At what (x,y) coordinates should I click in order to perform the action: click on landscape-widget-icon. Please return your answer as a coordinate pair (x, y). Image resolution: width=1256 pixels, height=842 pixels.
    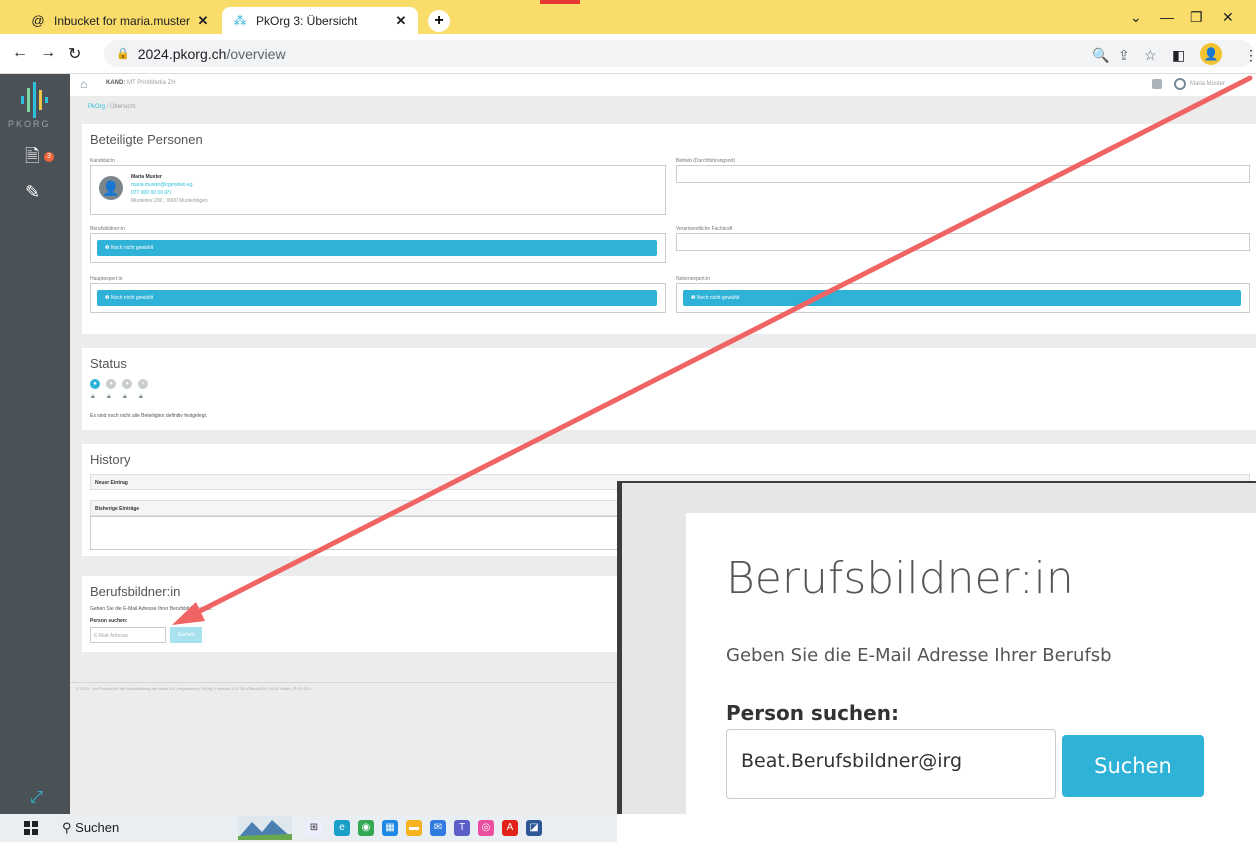
    Looking at the image, I should click on (265, 828).